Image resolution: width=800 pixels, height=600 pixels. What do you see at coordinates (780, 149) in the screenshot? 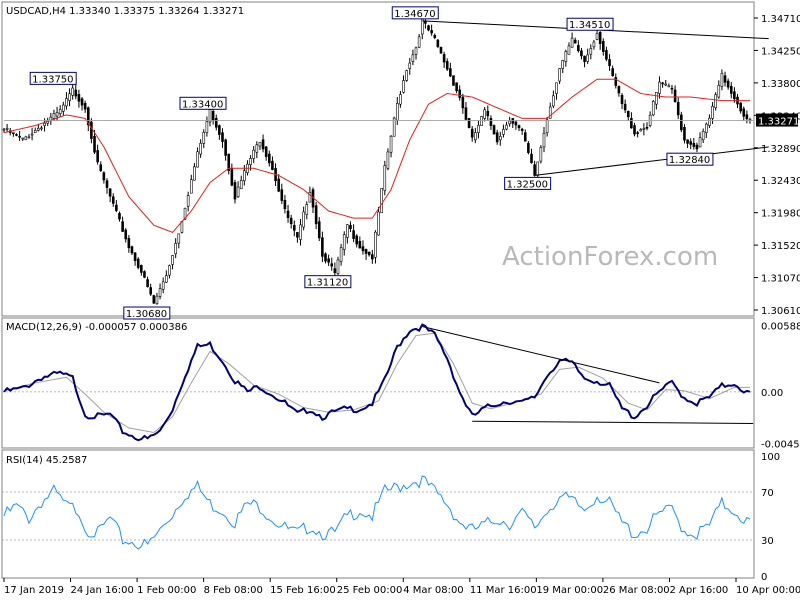
I see `price-ytick-label: 1.32890` at bounding box center [780, 149].